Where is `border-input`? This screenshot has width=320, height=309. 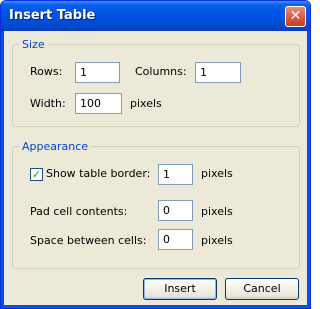 border-input is located at coordinates (175, 174).